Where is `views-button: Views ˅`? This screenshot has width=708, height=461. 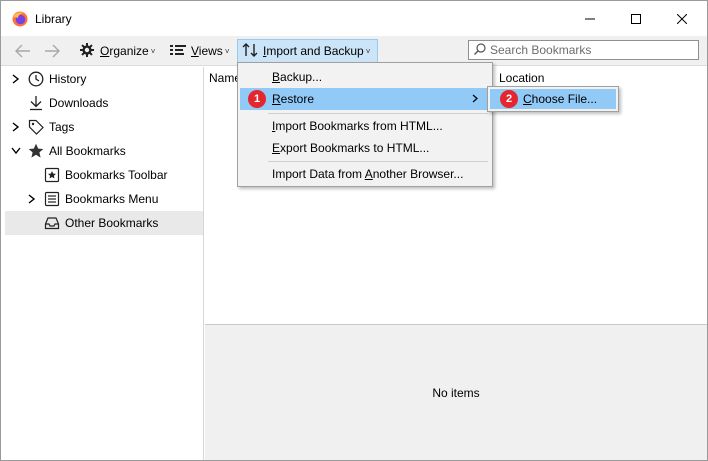 views-button: Views ˅ is located at coordinates (199, 51).